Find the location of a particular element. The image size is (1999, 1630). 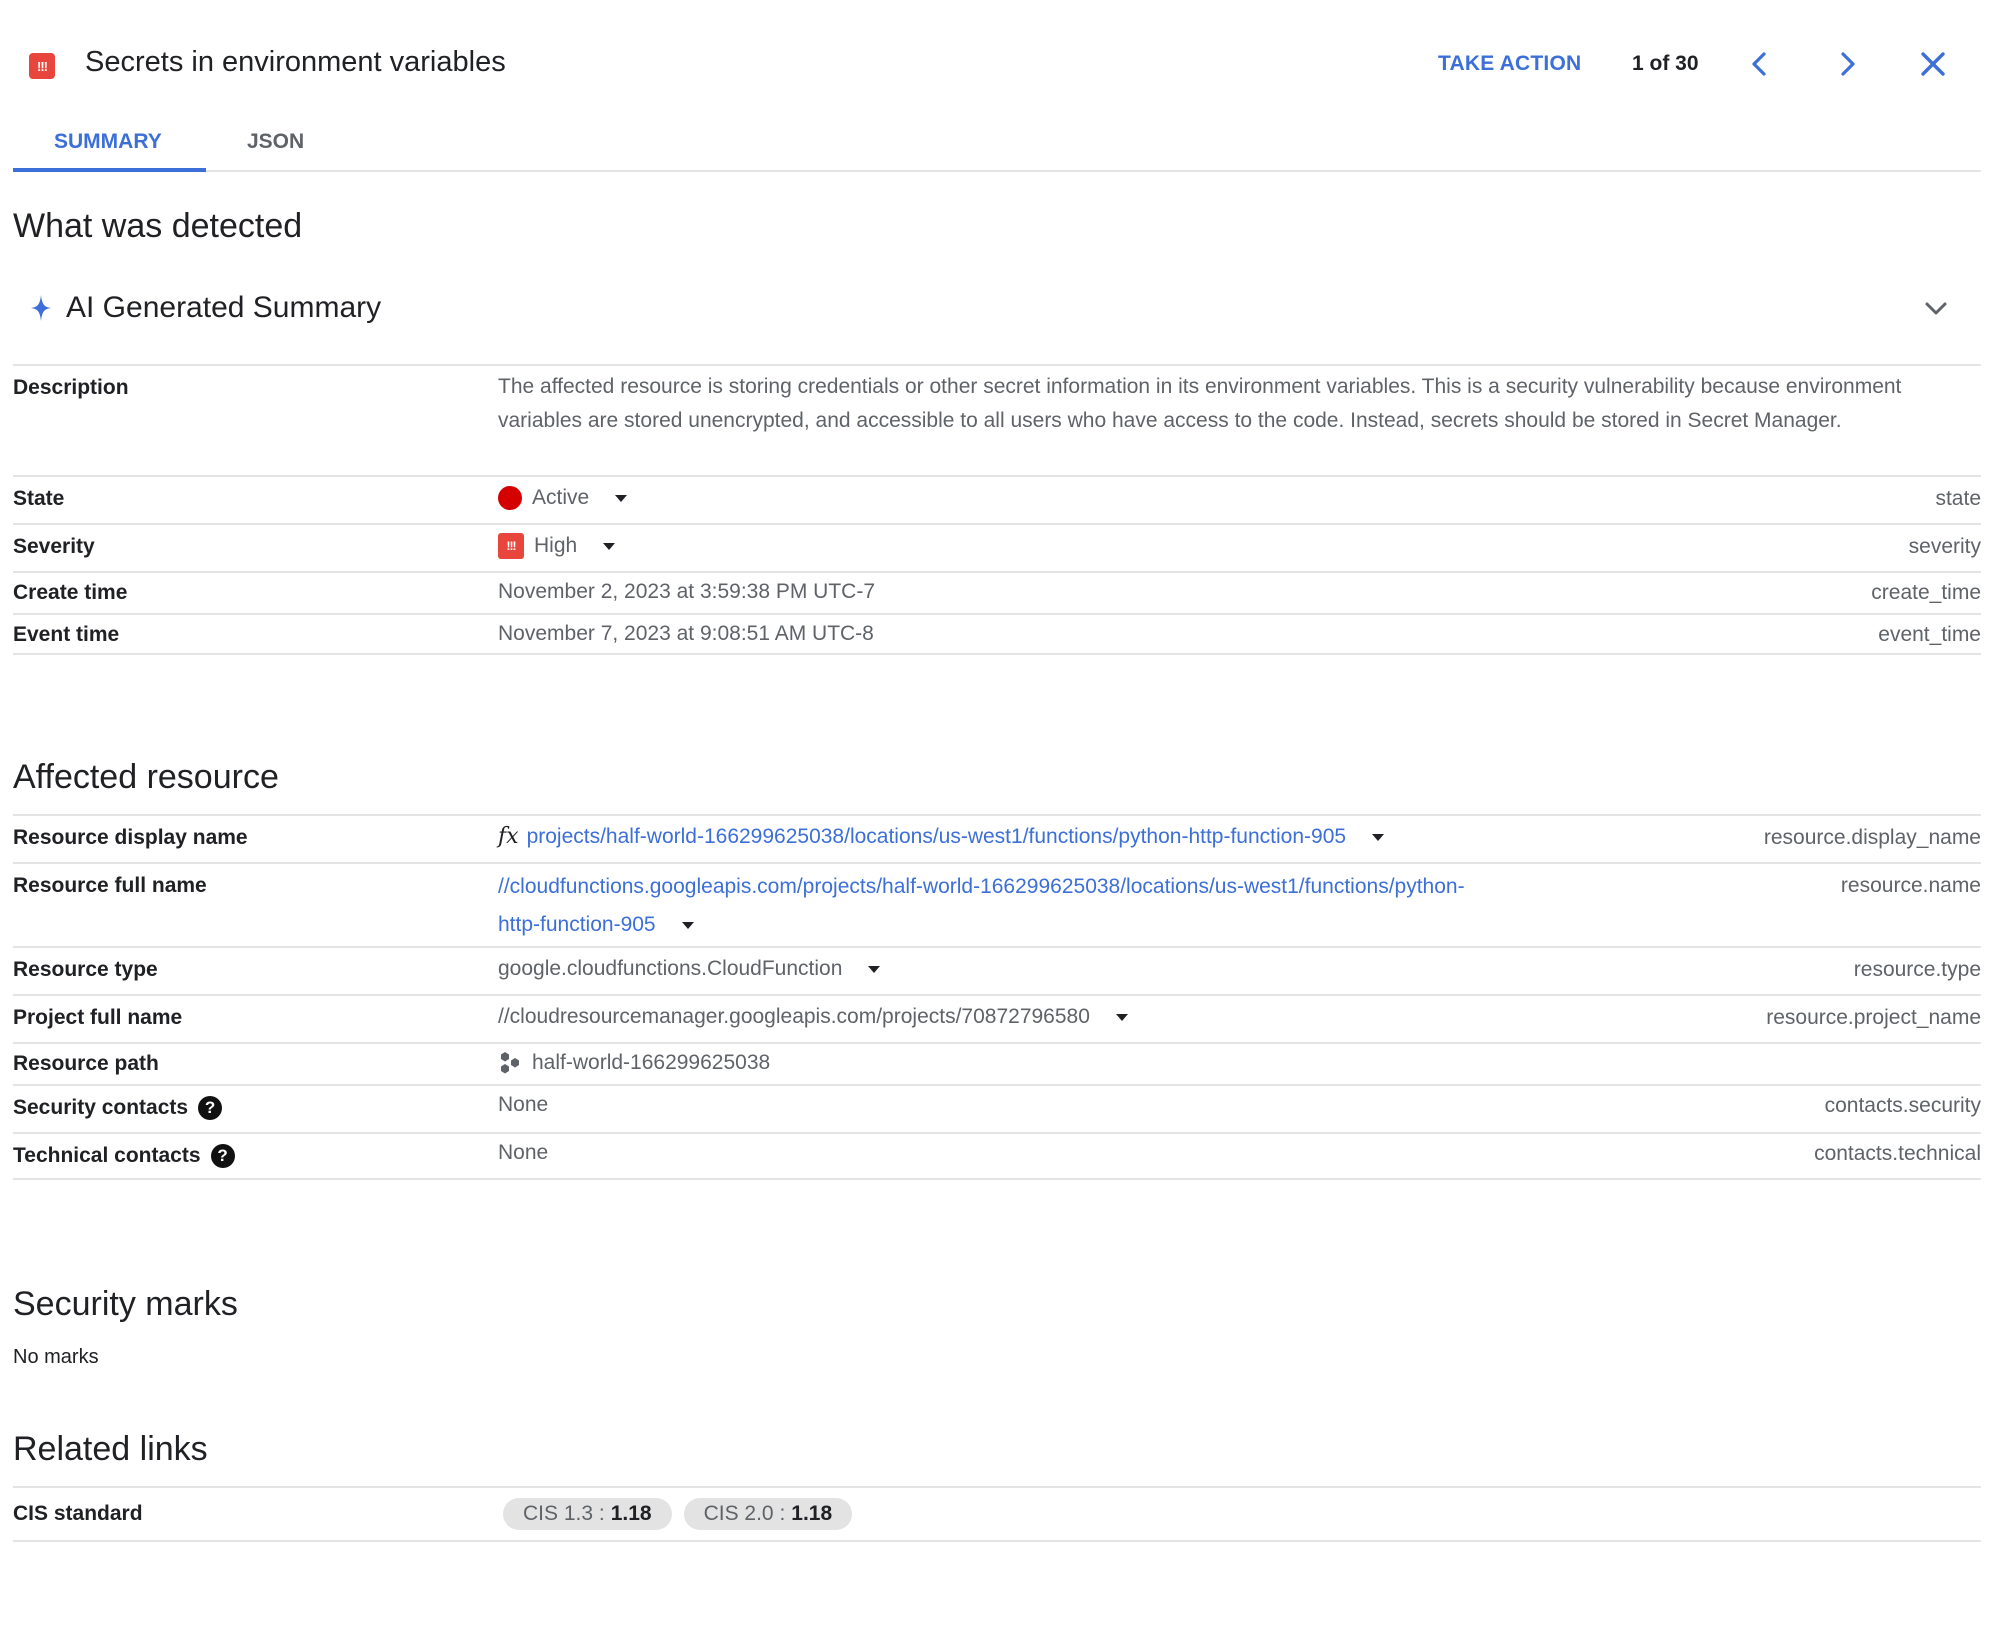

chevron-left-icon is located at coordinates (1759, 64).